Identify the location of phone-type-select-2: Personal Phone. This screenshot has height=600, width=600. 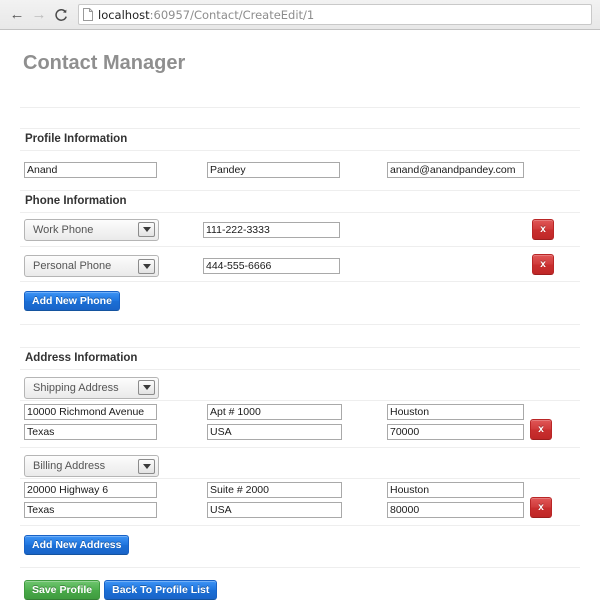
(91, 266).